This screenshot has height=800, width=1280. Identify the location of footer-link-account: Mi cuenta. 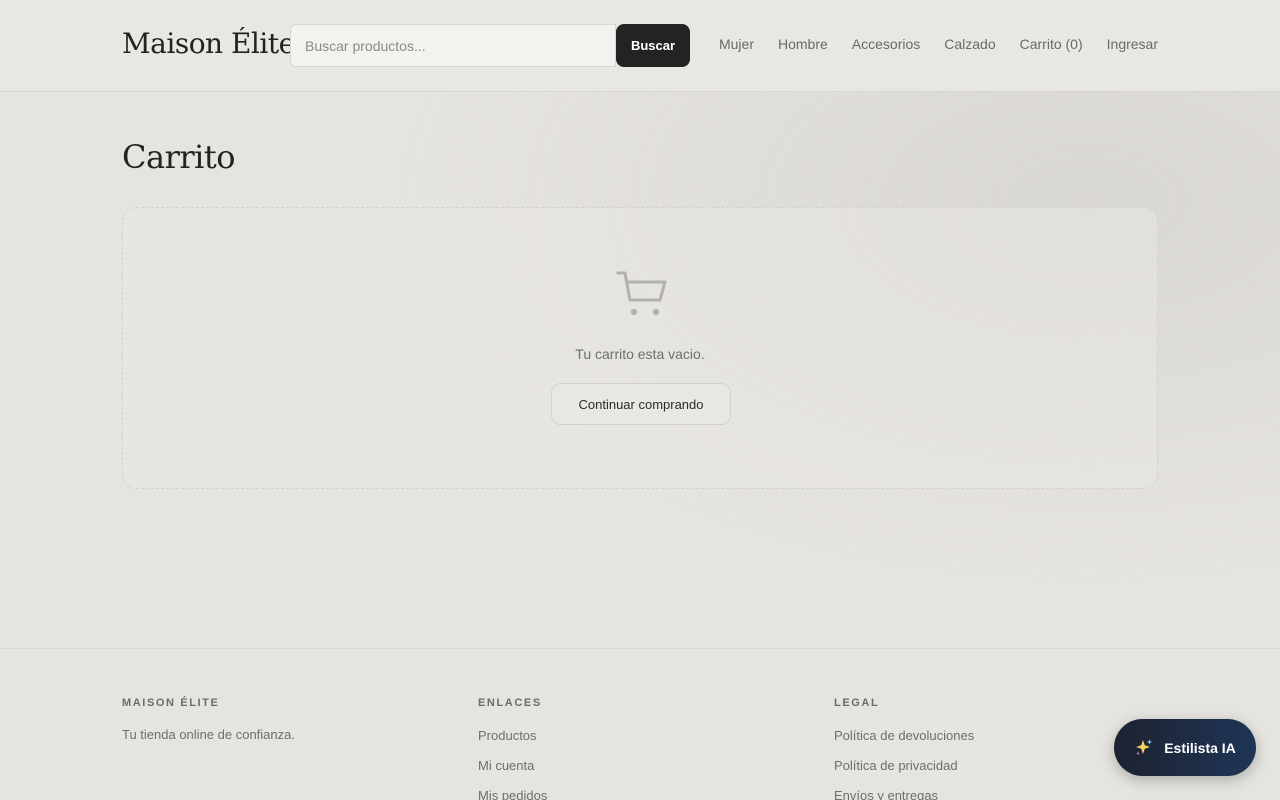
(506, 765).